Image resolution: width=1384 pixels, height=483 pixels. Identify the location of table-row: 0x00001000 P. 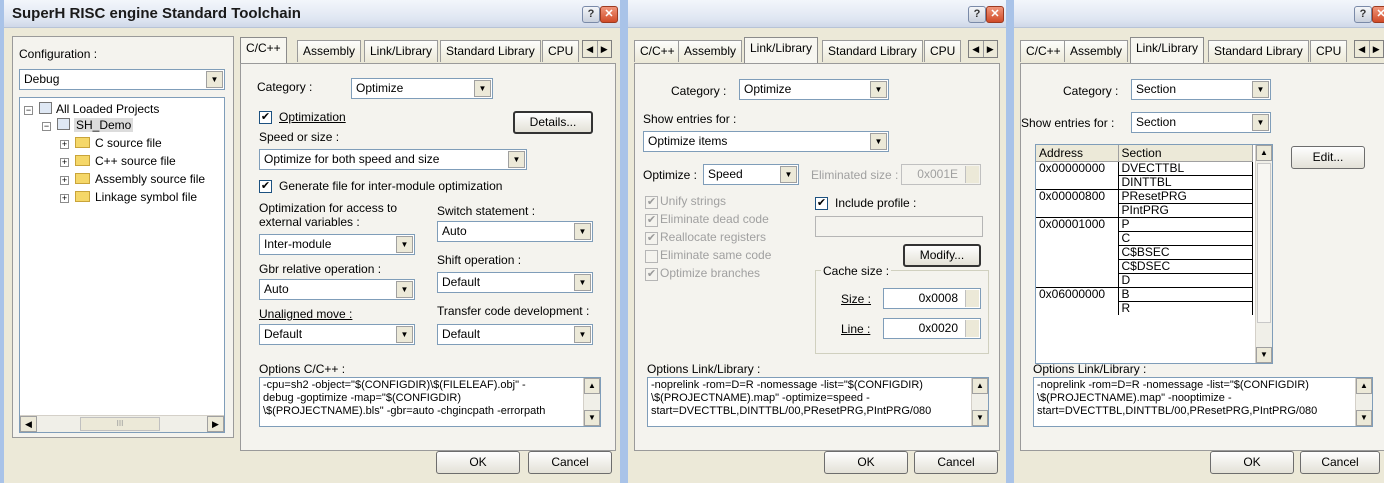
(1144, 223).